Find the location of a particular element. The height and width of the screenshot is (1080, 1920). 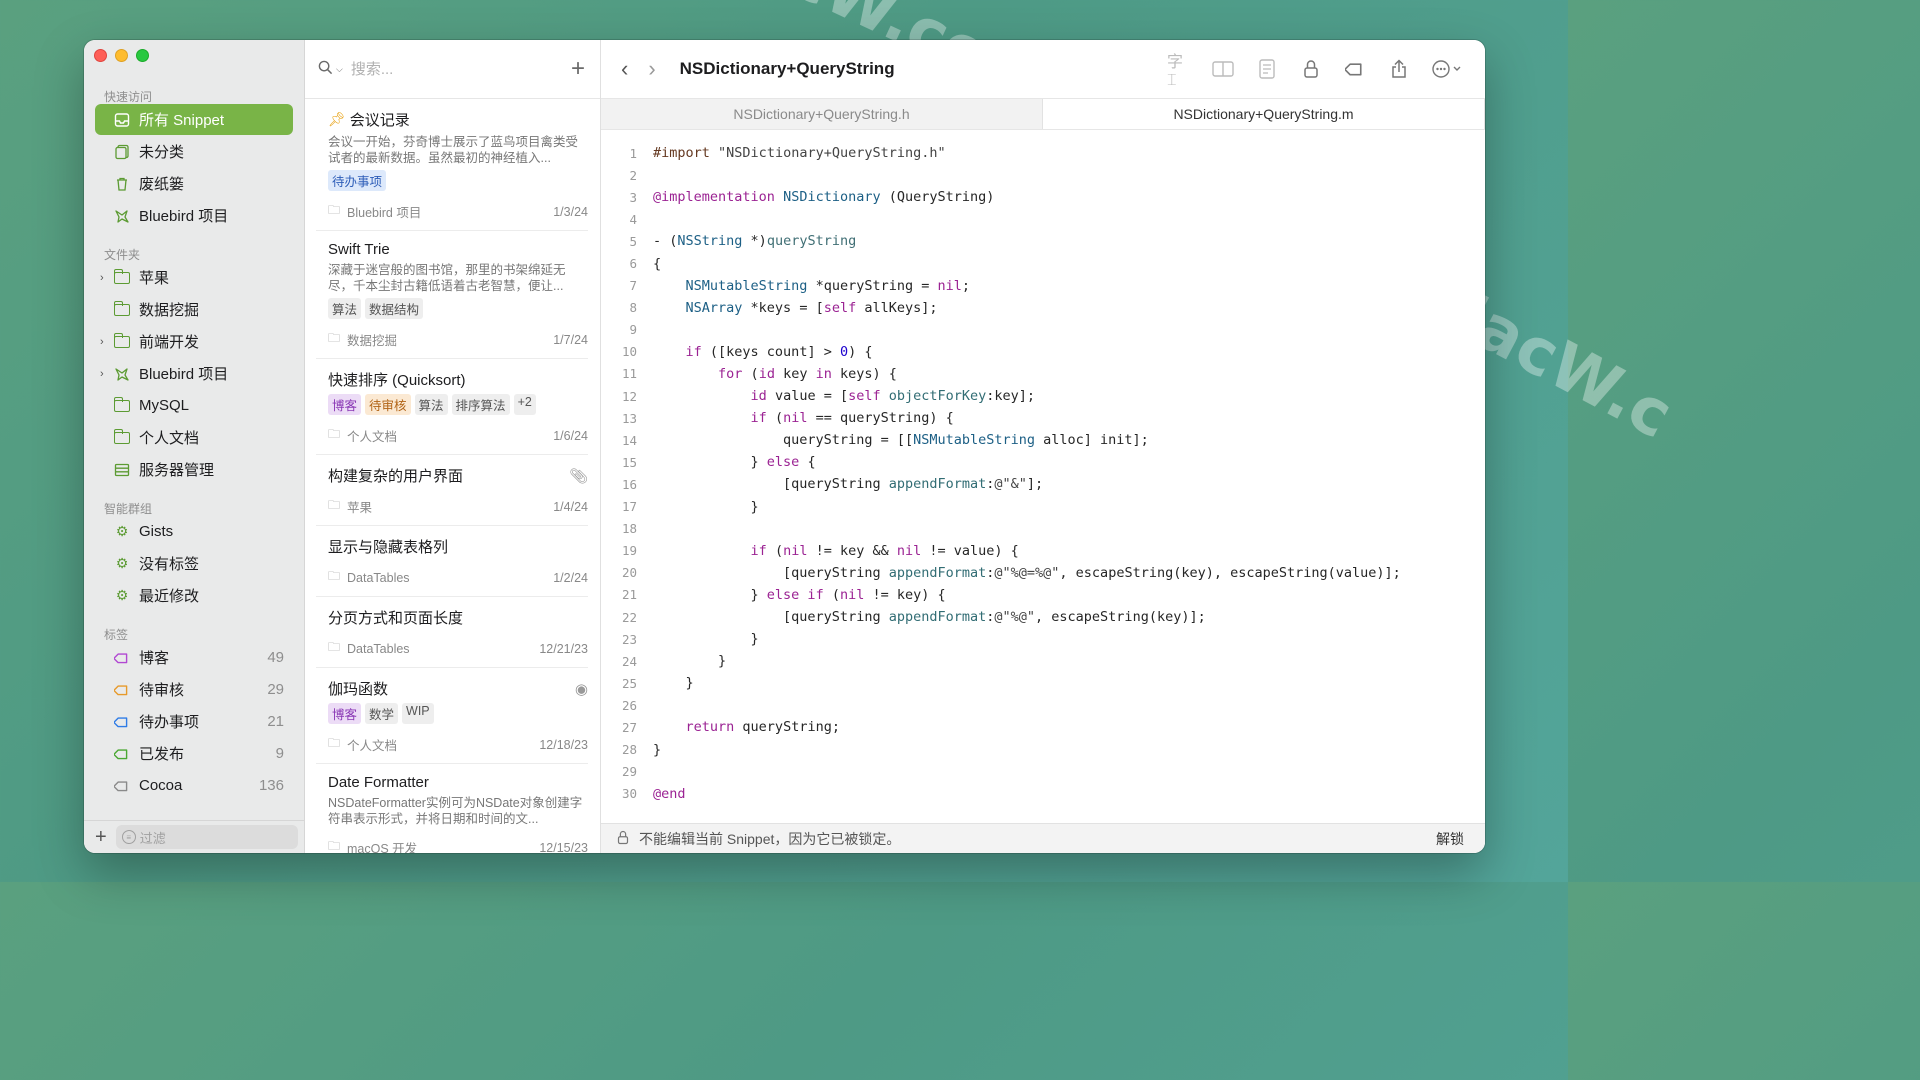

tab-implementation-file: NSDictionary+QueryString.m is located at coordinates (1264, 114).